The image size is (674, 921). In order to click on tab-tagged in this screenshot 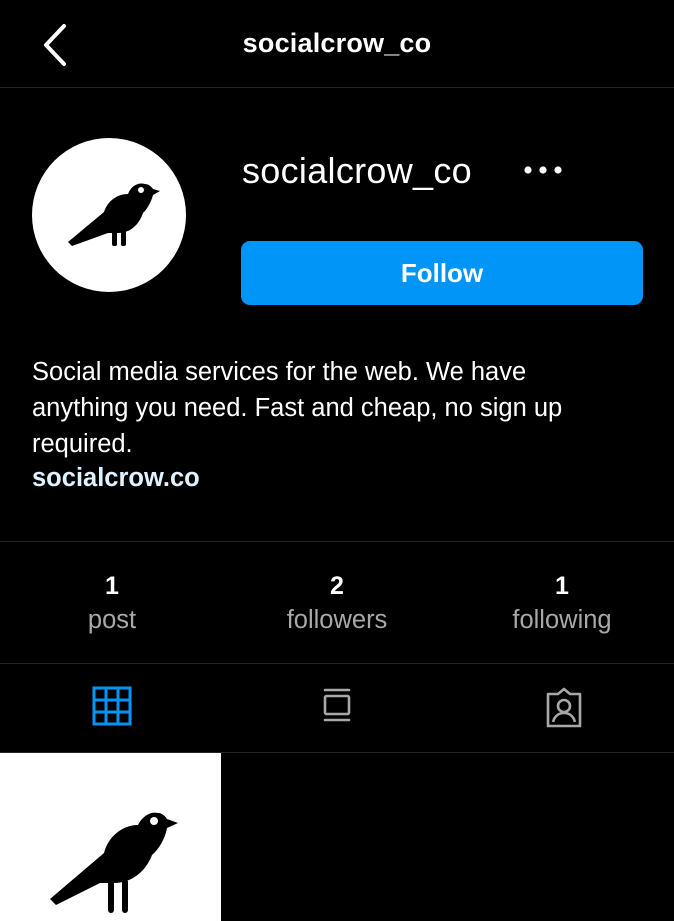, I will do `click(562, 708)`.